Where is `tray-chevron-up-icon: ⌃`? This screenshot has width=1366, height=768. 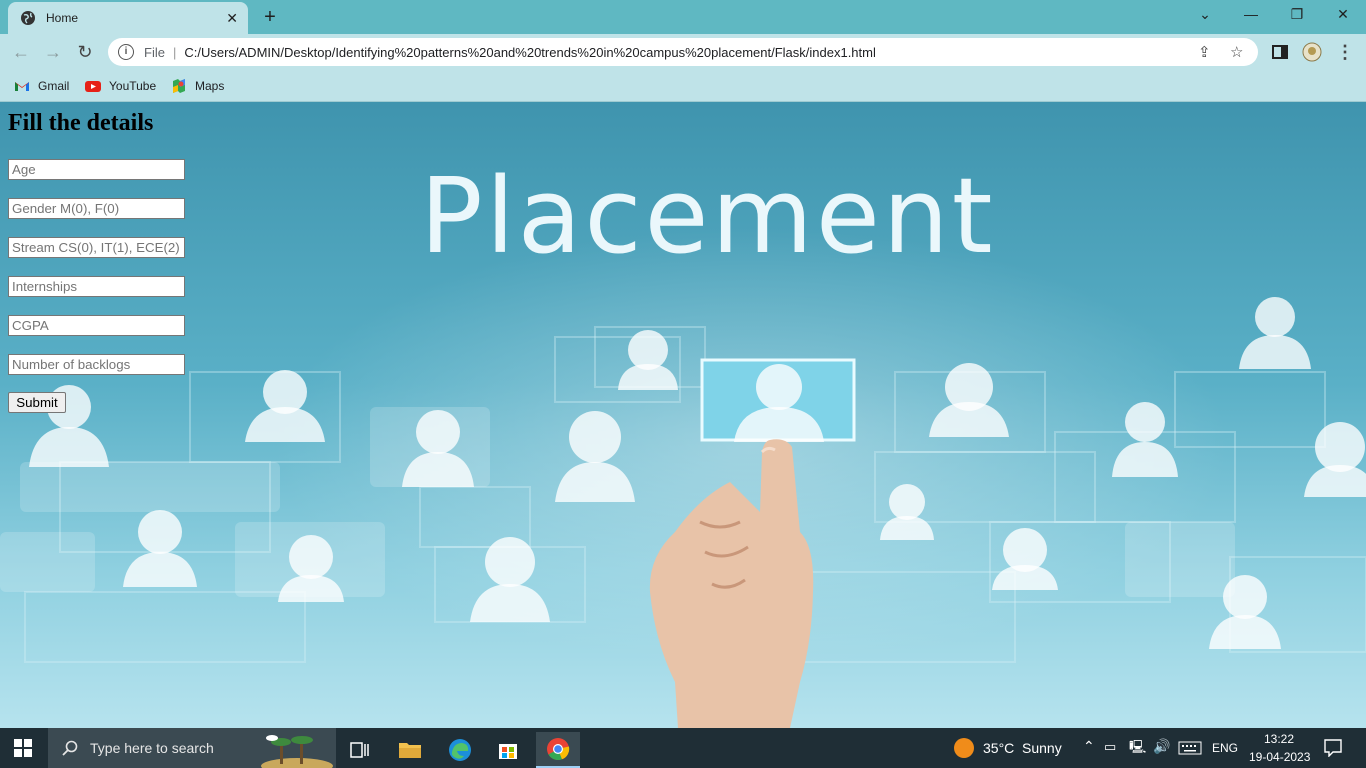 tray-chevron-up-icon: ⌃ is located at coordinates (1089, 746).